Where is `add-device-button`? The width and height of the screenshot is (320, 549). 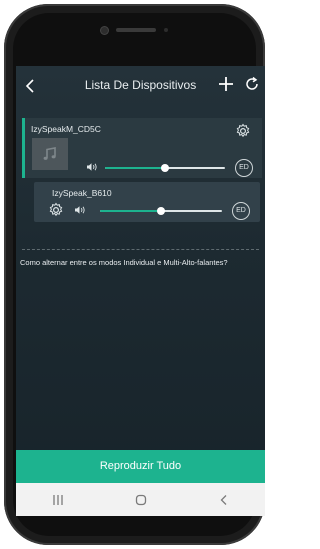 add-device-button is located at coordinates (226, 85).